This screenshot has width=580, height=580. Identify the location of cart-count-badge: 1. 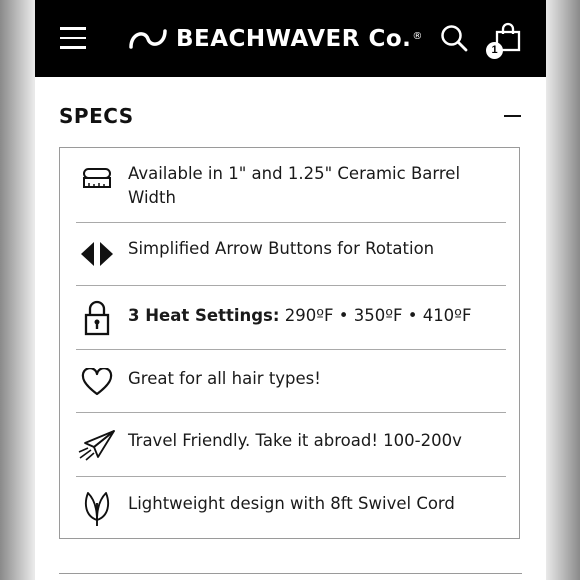
(494, 50).